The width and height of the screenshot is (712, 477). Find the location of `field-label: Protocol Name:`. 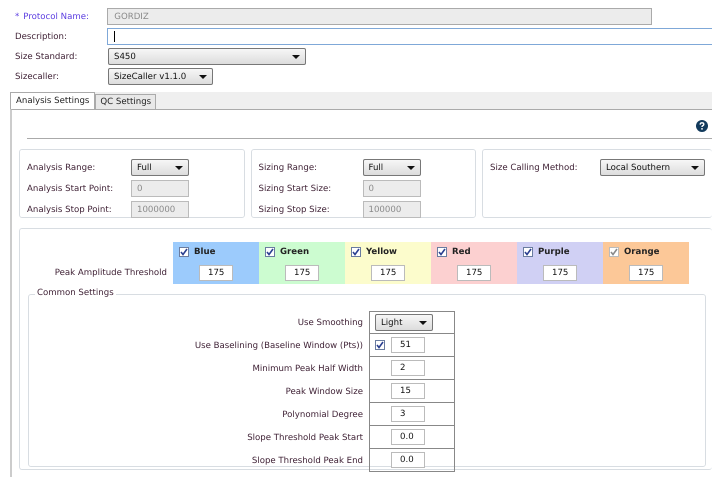

field-label: Protocol Name: is located at coordinates (56, 17).